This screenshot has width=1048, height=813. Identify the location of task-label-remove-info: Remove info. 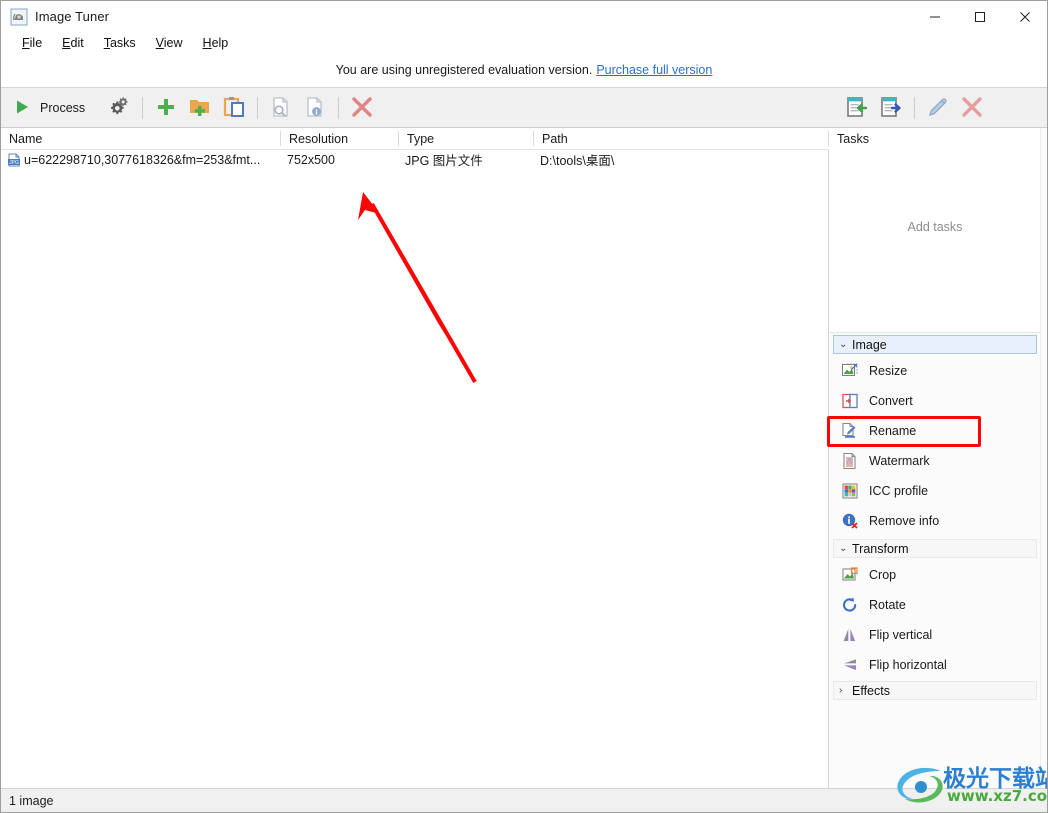
(904, 521).